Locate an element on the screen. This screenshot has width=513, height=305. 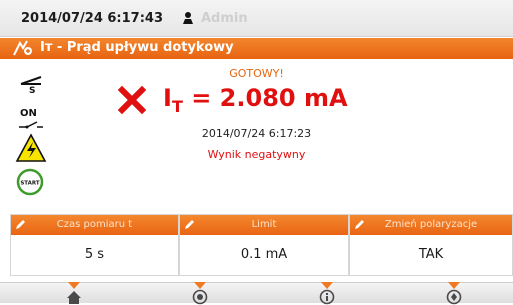
result-number: = 2.080 mA is located at coordinates (269, 98).